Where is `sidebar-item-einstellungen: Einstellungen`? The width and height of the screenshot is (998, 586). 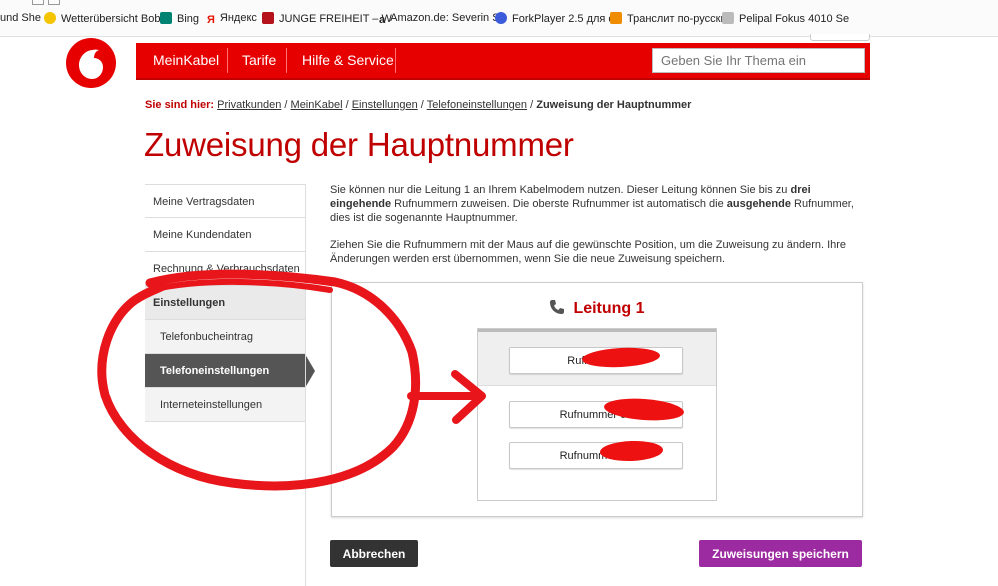
sidebar-item-einstellungen: Einstellungen is located at coordinates (225, 303).